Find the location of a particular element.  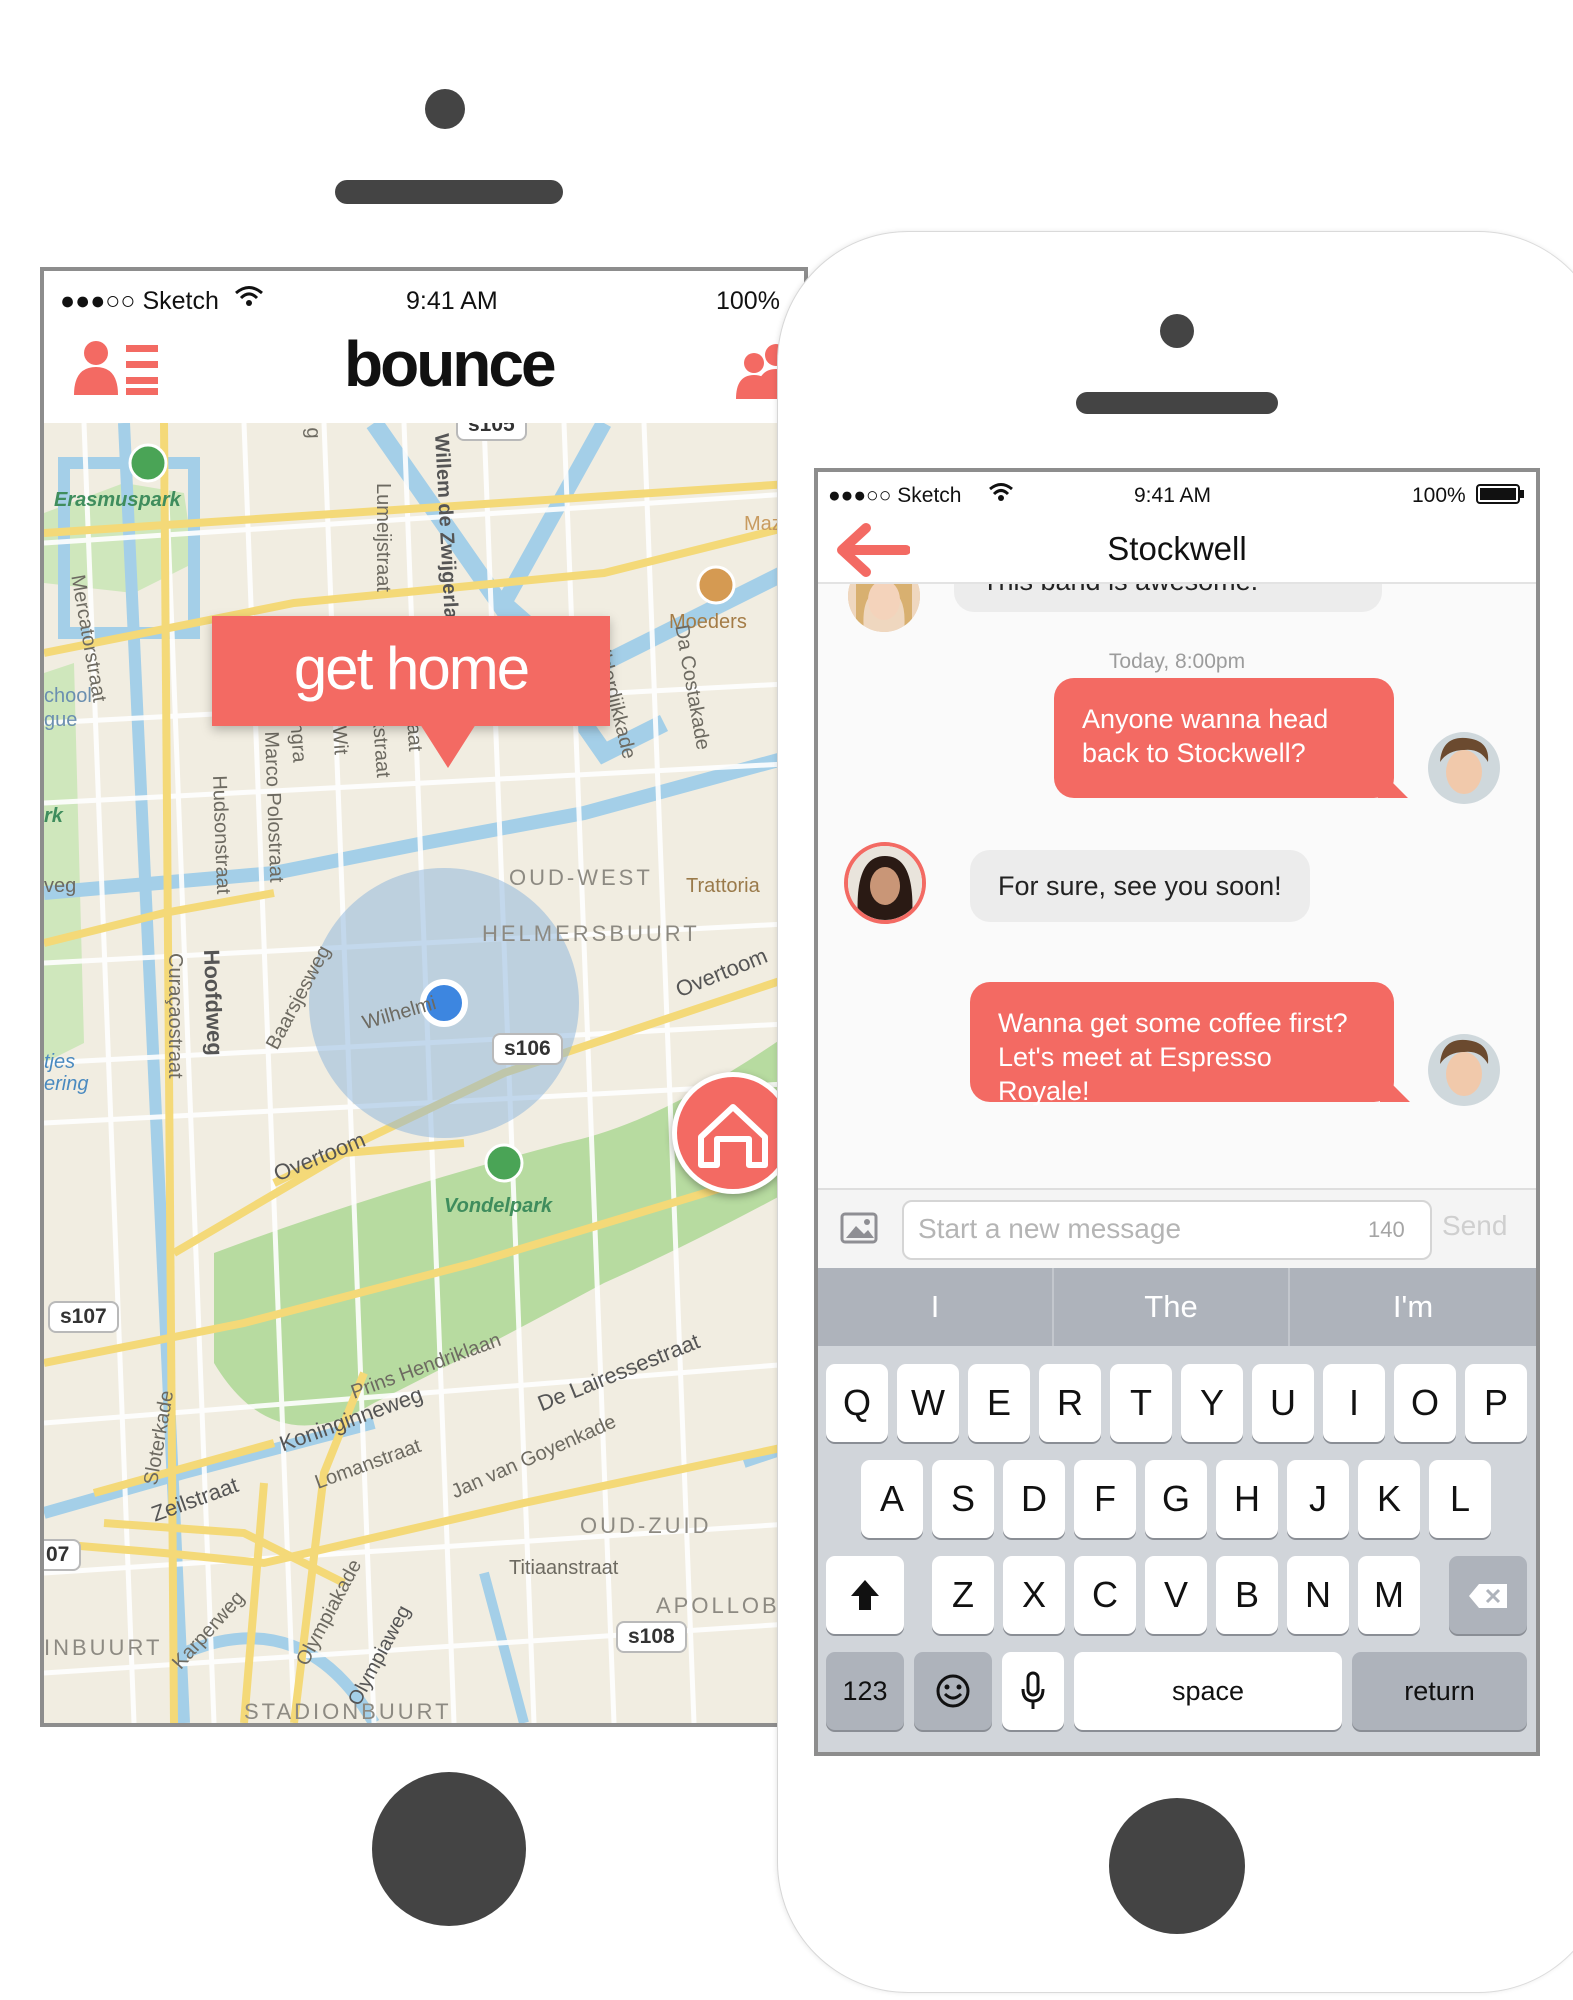

key-e: E is located at coordinates (999, 1403).